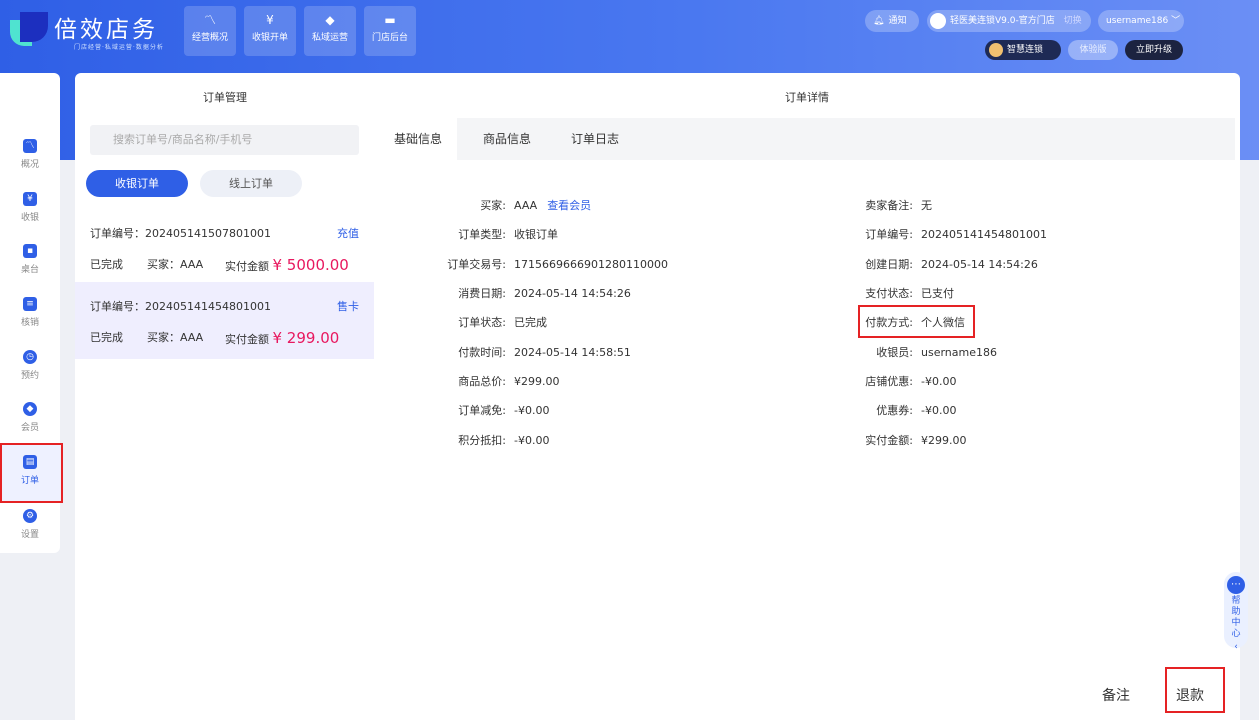 The image size is (1259, 720). What do you see at coordinates (926, 205) in the screenshot?
I see `detail-value: 无` at bounding box center [926, 205].